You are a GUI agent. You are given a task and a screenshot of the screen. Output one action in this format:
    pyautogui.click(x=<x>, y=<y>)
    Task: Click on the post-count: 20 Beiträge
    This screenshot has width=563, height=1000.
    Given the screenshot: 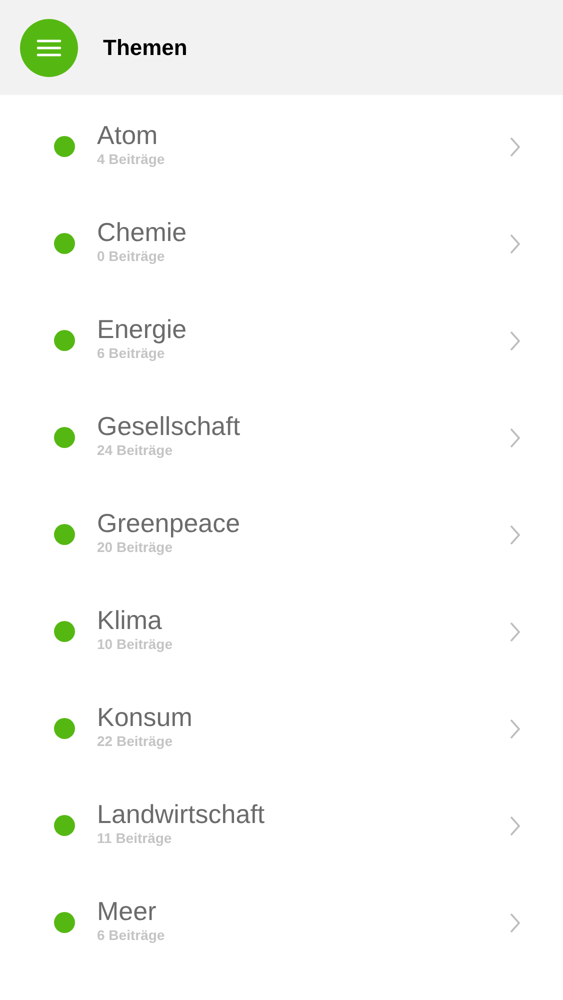 What is the action you would take?
    pyautogui.click(x=135, y=547)
    